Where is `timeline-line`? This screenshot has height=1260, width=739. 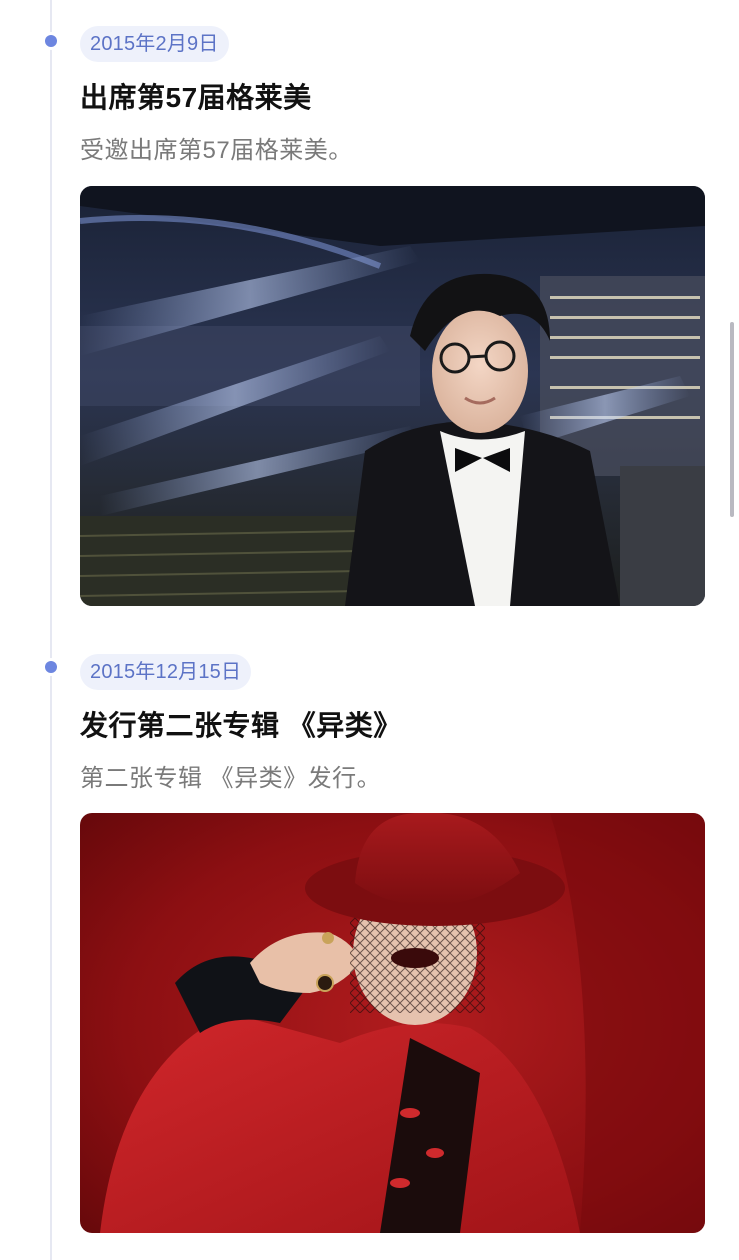 timeline-line is located at coordinates (51, 630).